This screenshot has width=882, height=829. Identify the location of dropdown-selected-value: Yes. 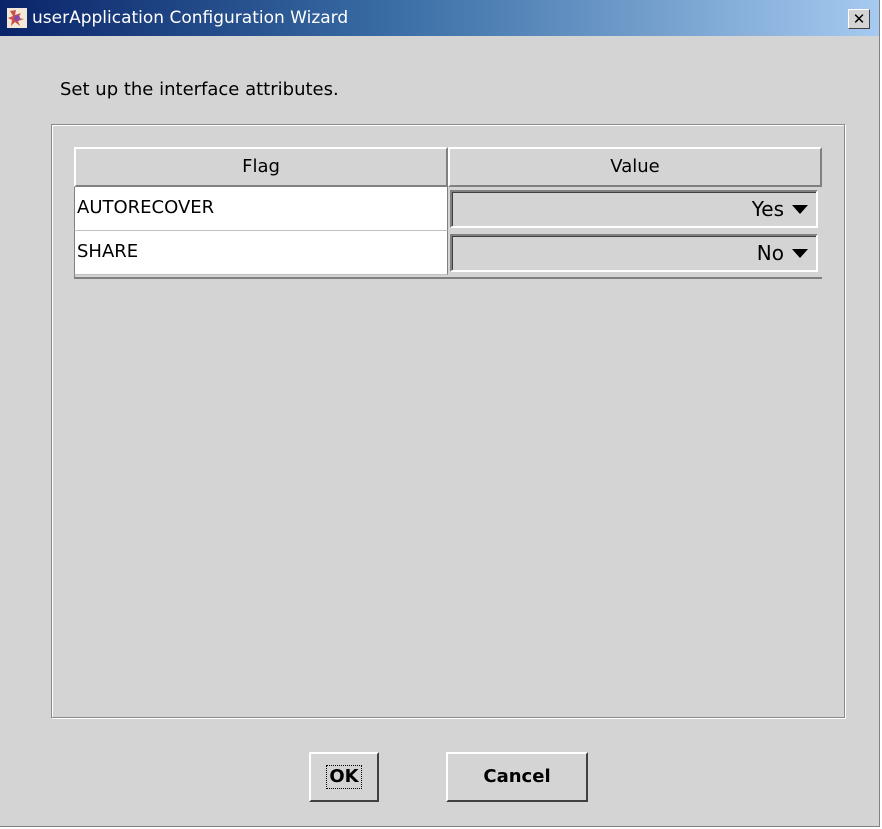
(767, 209).